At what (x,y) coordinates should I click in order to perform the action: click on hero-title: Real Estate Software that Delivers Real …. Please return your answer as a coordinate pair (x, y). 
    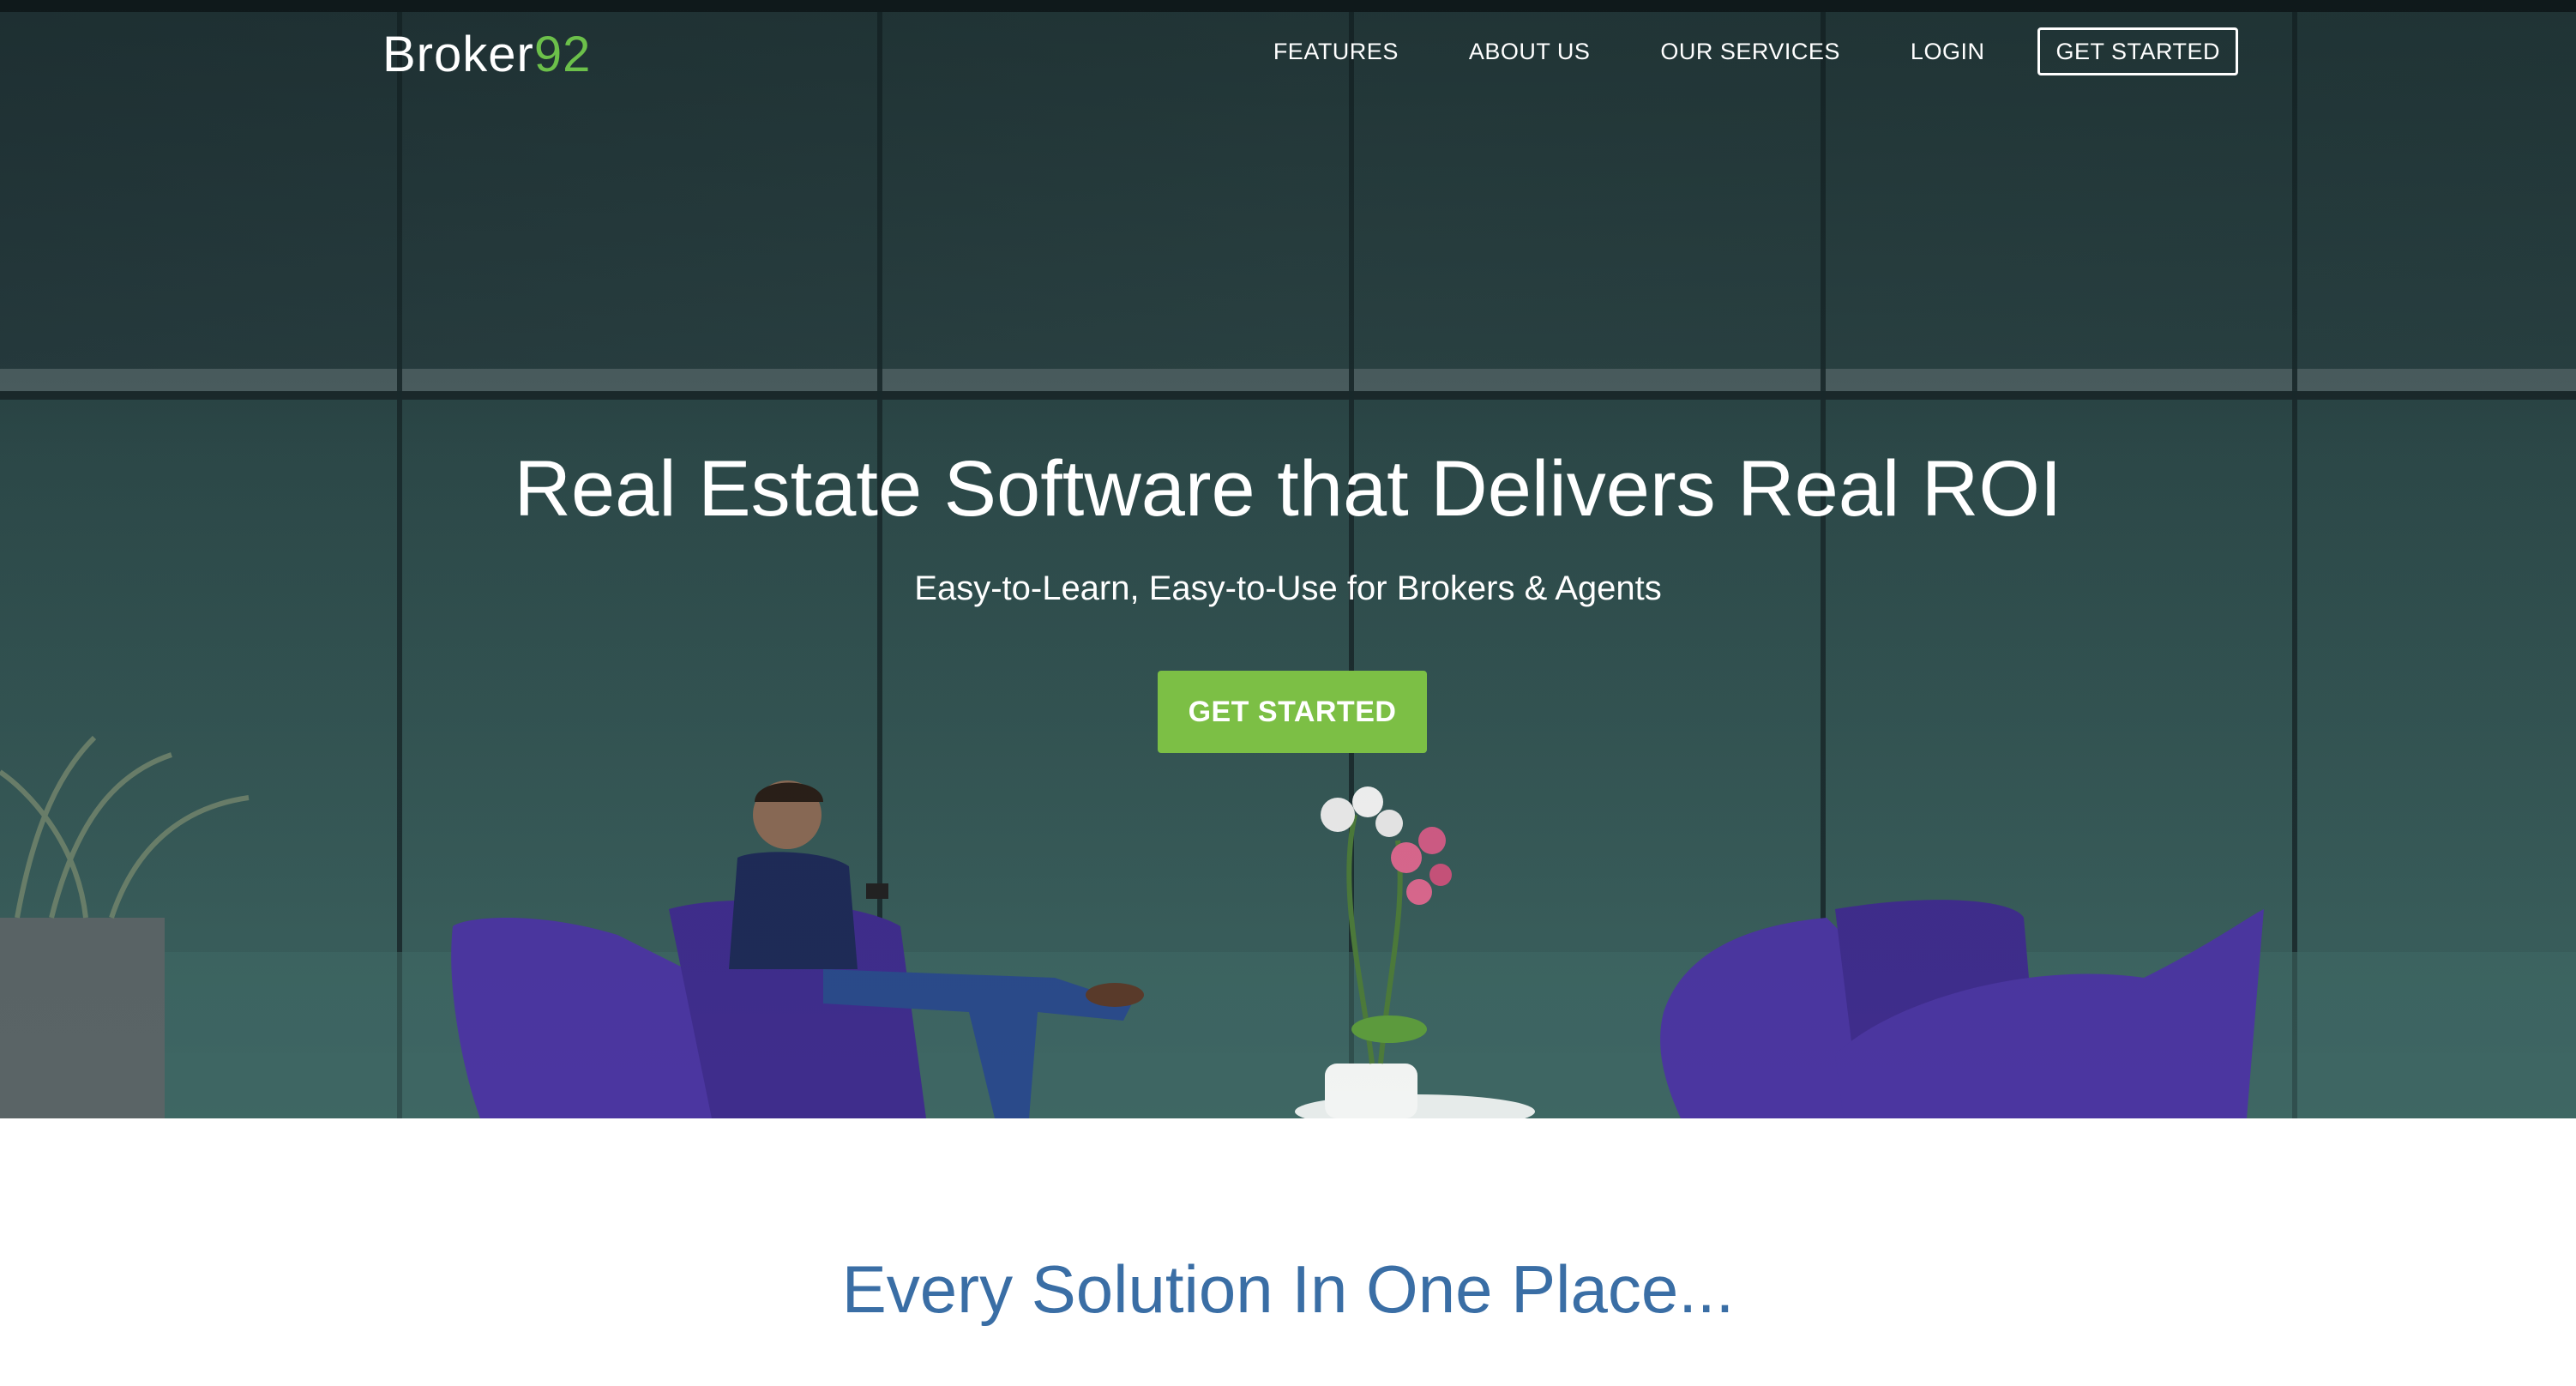
    Looking at the image, I should click on (1288, 489).